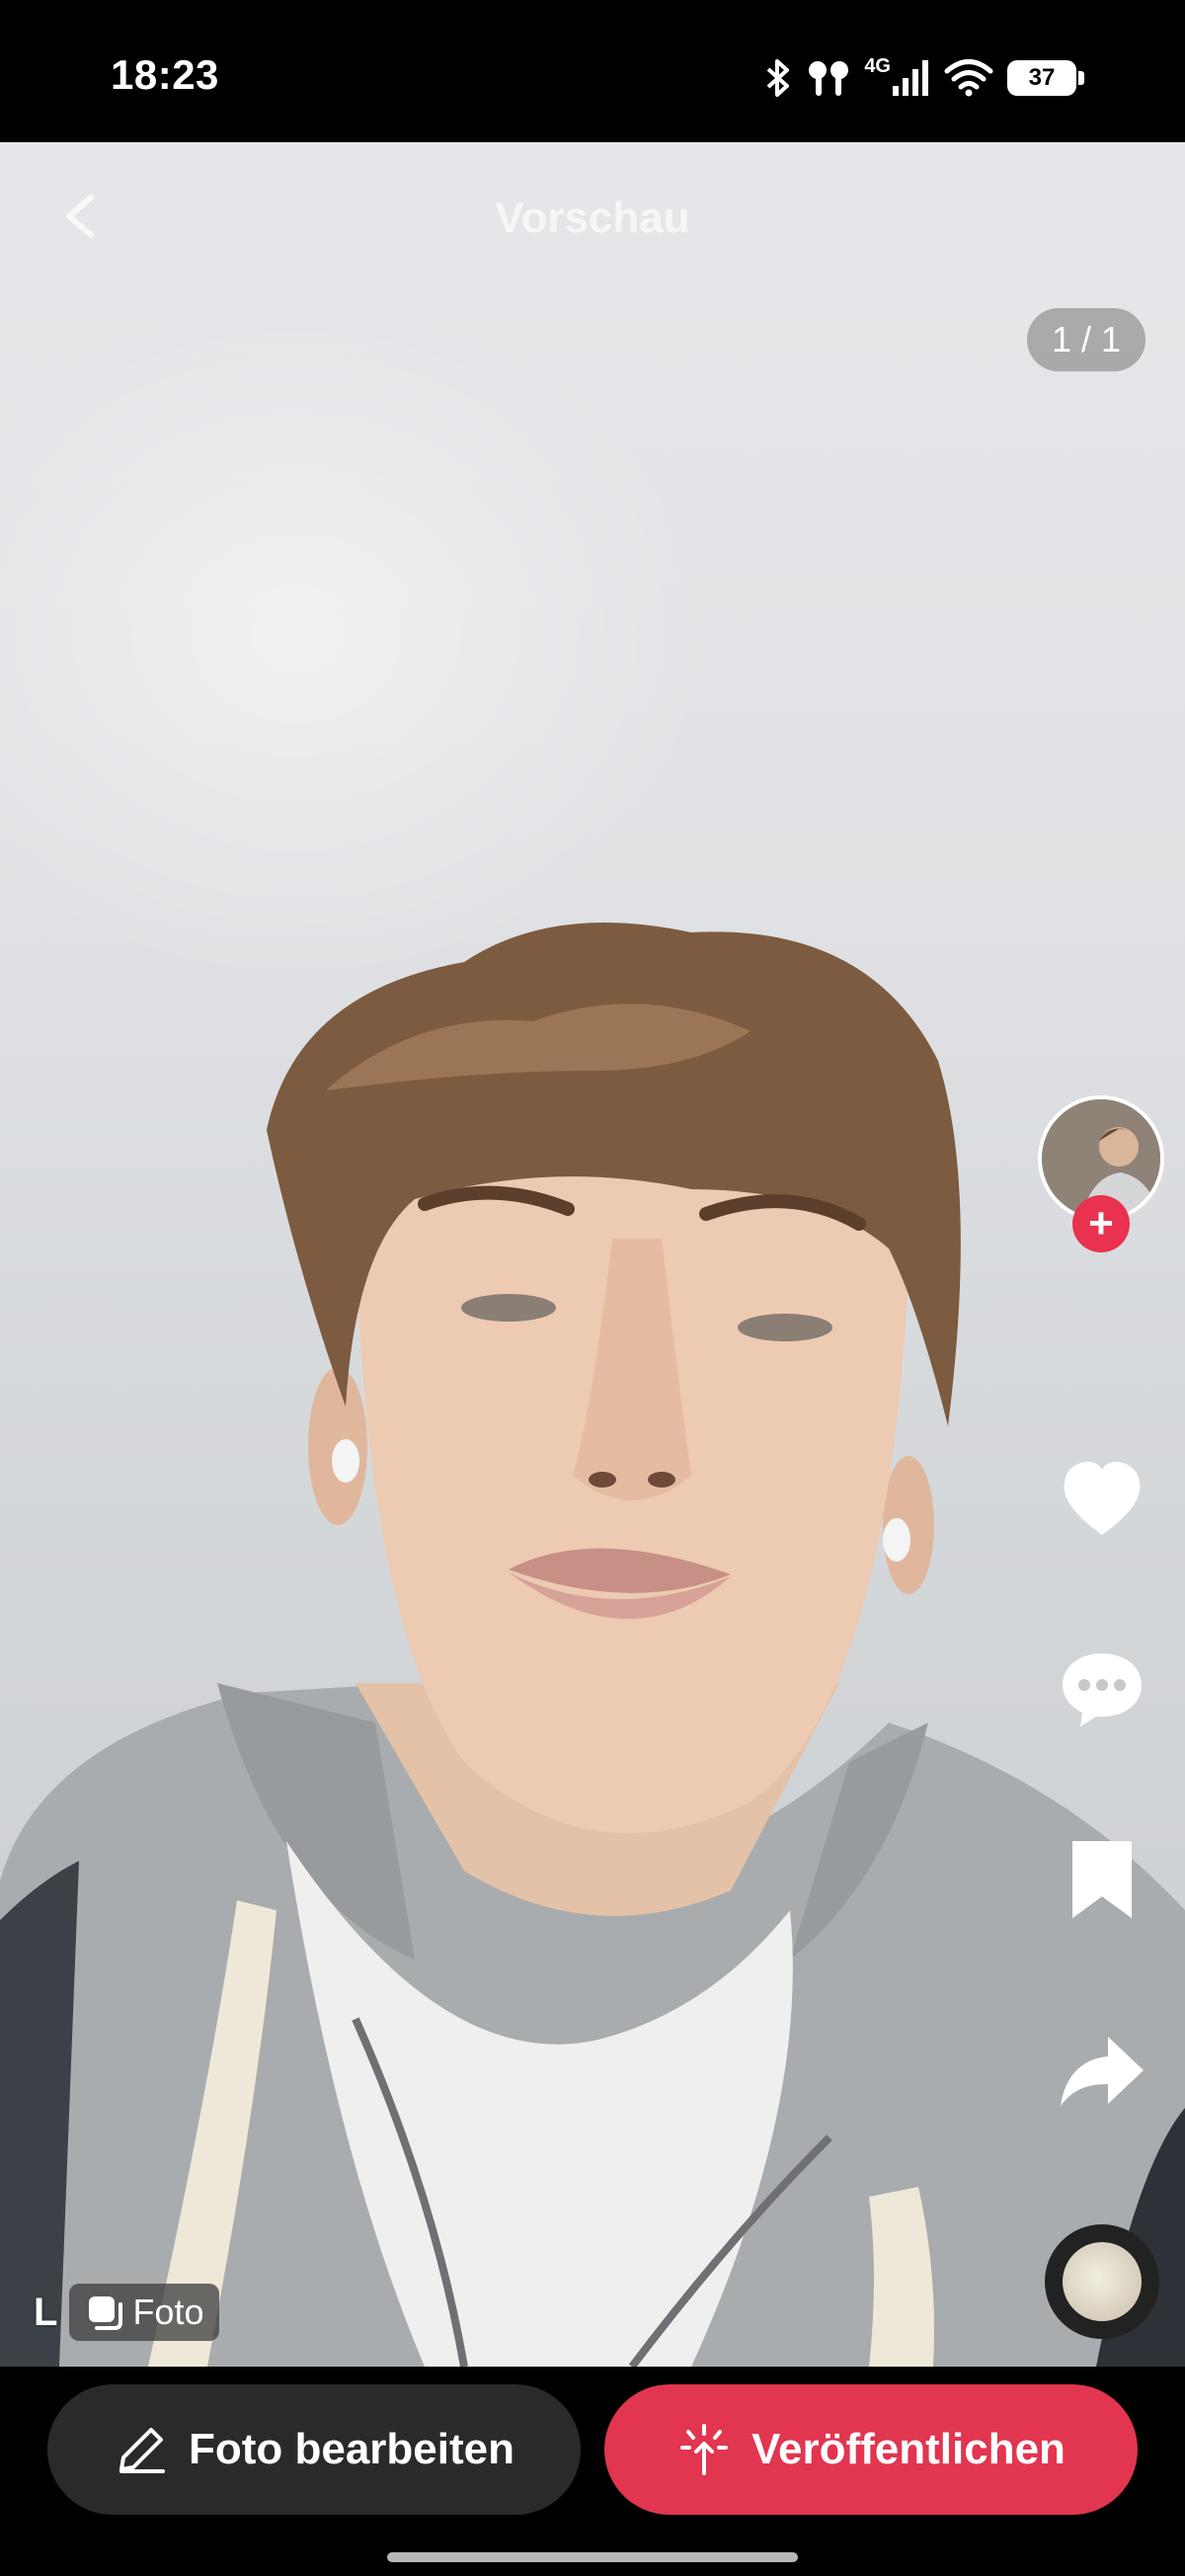 The height and width of the screenshot is (2576, 1185). Describe the element at coordinates (778, 78) in the screenshot. I see `bluetooth-icon` at that location.